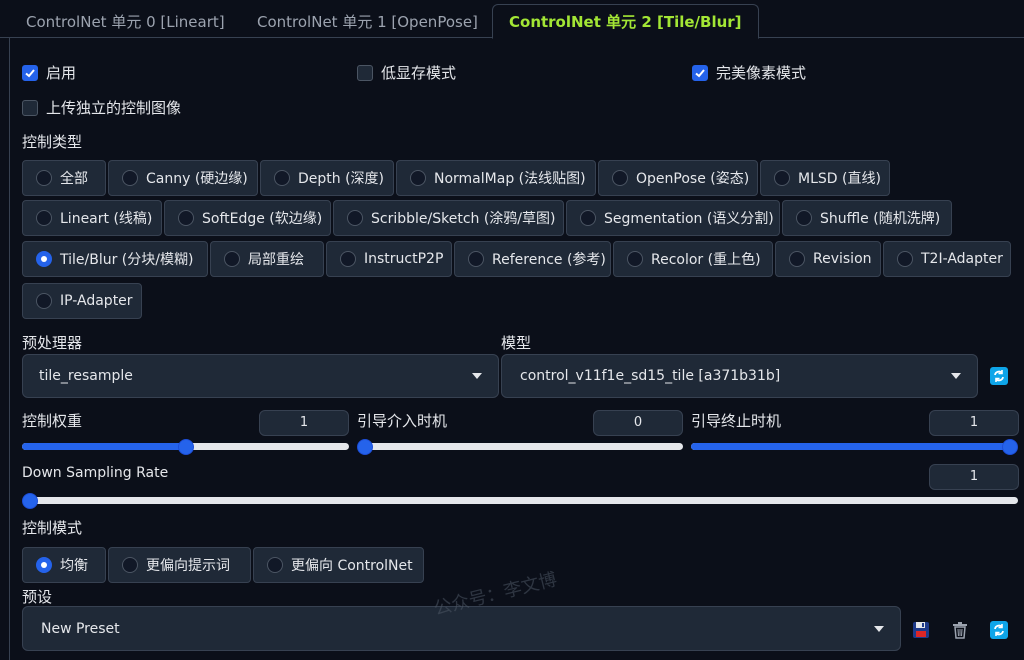  What do you see at coordinates (114, 108) in the screenshot?
I see `upload-independent-label: 上传独立的控制图像` at bounding box center [114, 108].